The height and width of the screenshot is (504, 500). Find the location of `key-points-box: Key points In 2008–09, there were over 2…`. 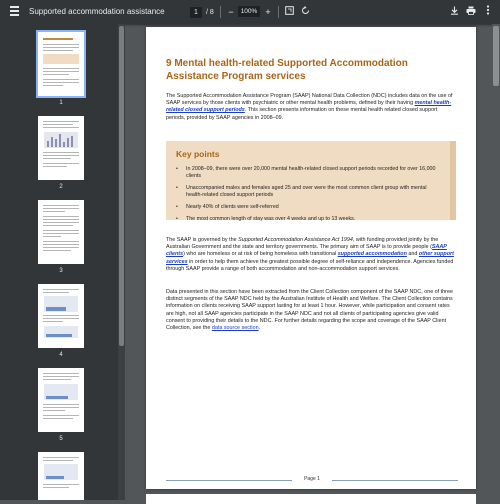

key-points-box: Key points In 2008–09, there were over 2… is located at coordinates (311, 182).